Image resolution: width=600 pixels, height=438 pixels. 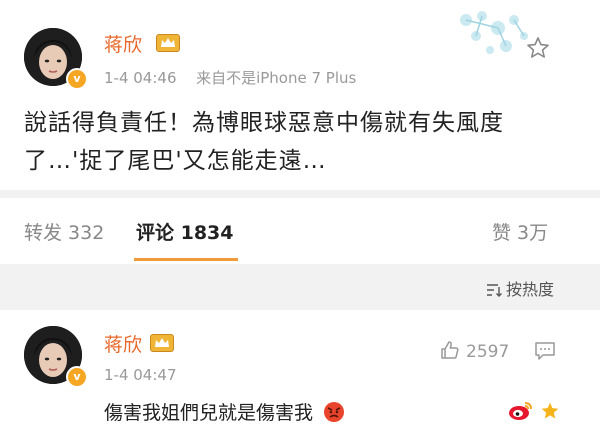 What do you see at coordinates (520, 231) in the screenshot?
I see `tab-like: 赞 3万` at bounding box center [520, 231].